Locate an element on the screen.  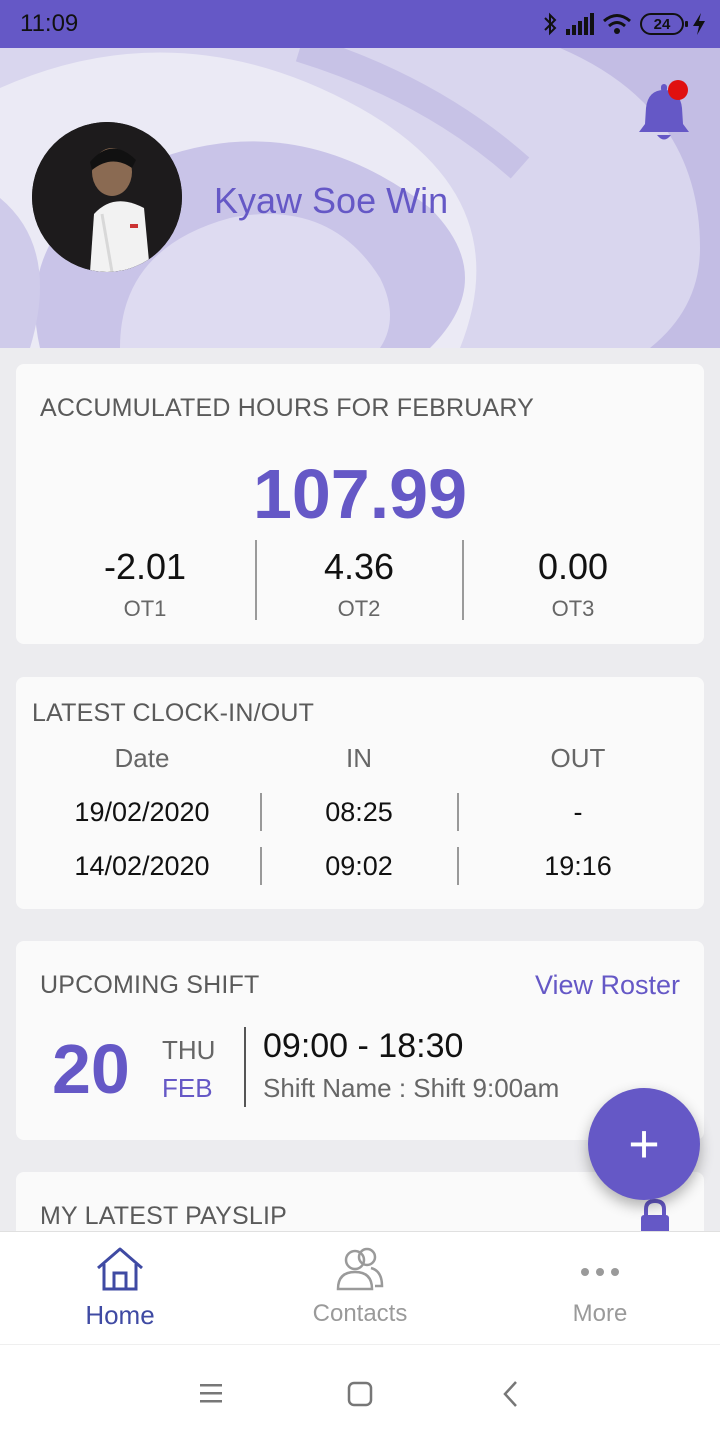
clock-row-2-in: 09:02 is located at coordinates (359, 866).